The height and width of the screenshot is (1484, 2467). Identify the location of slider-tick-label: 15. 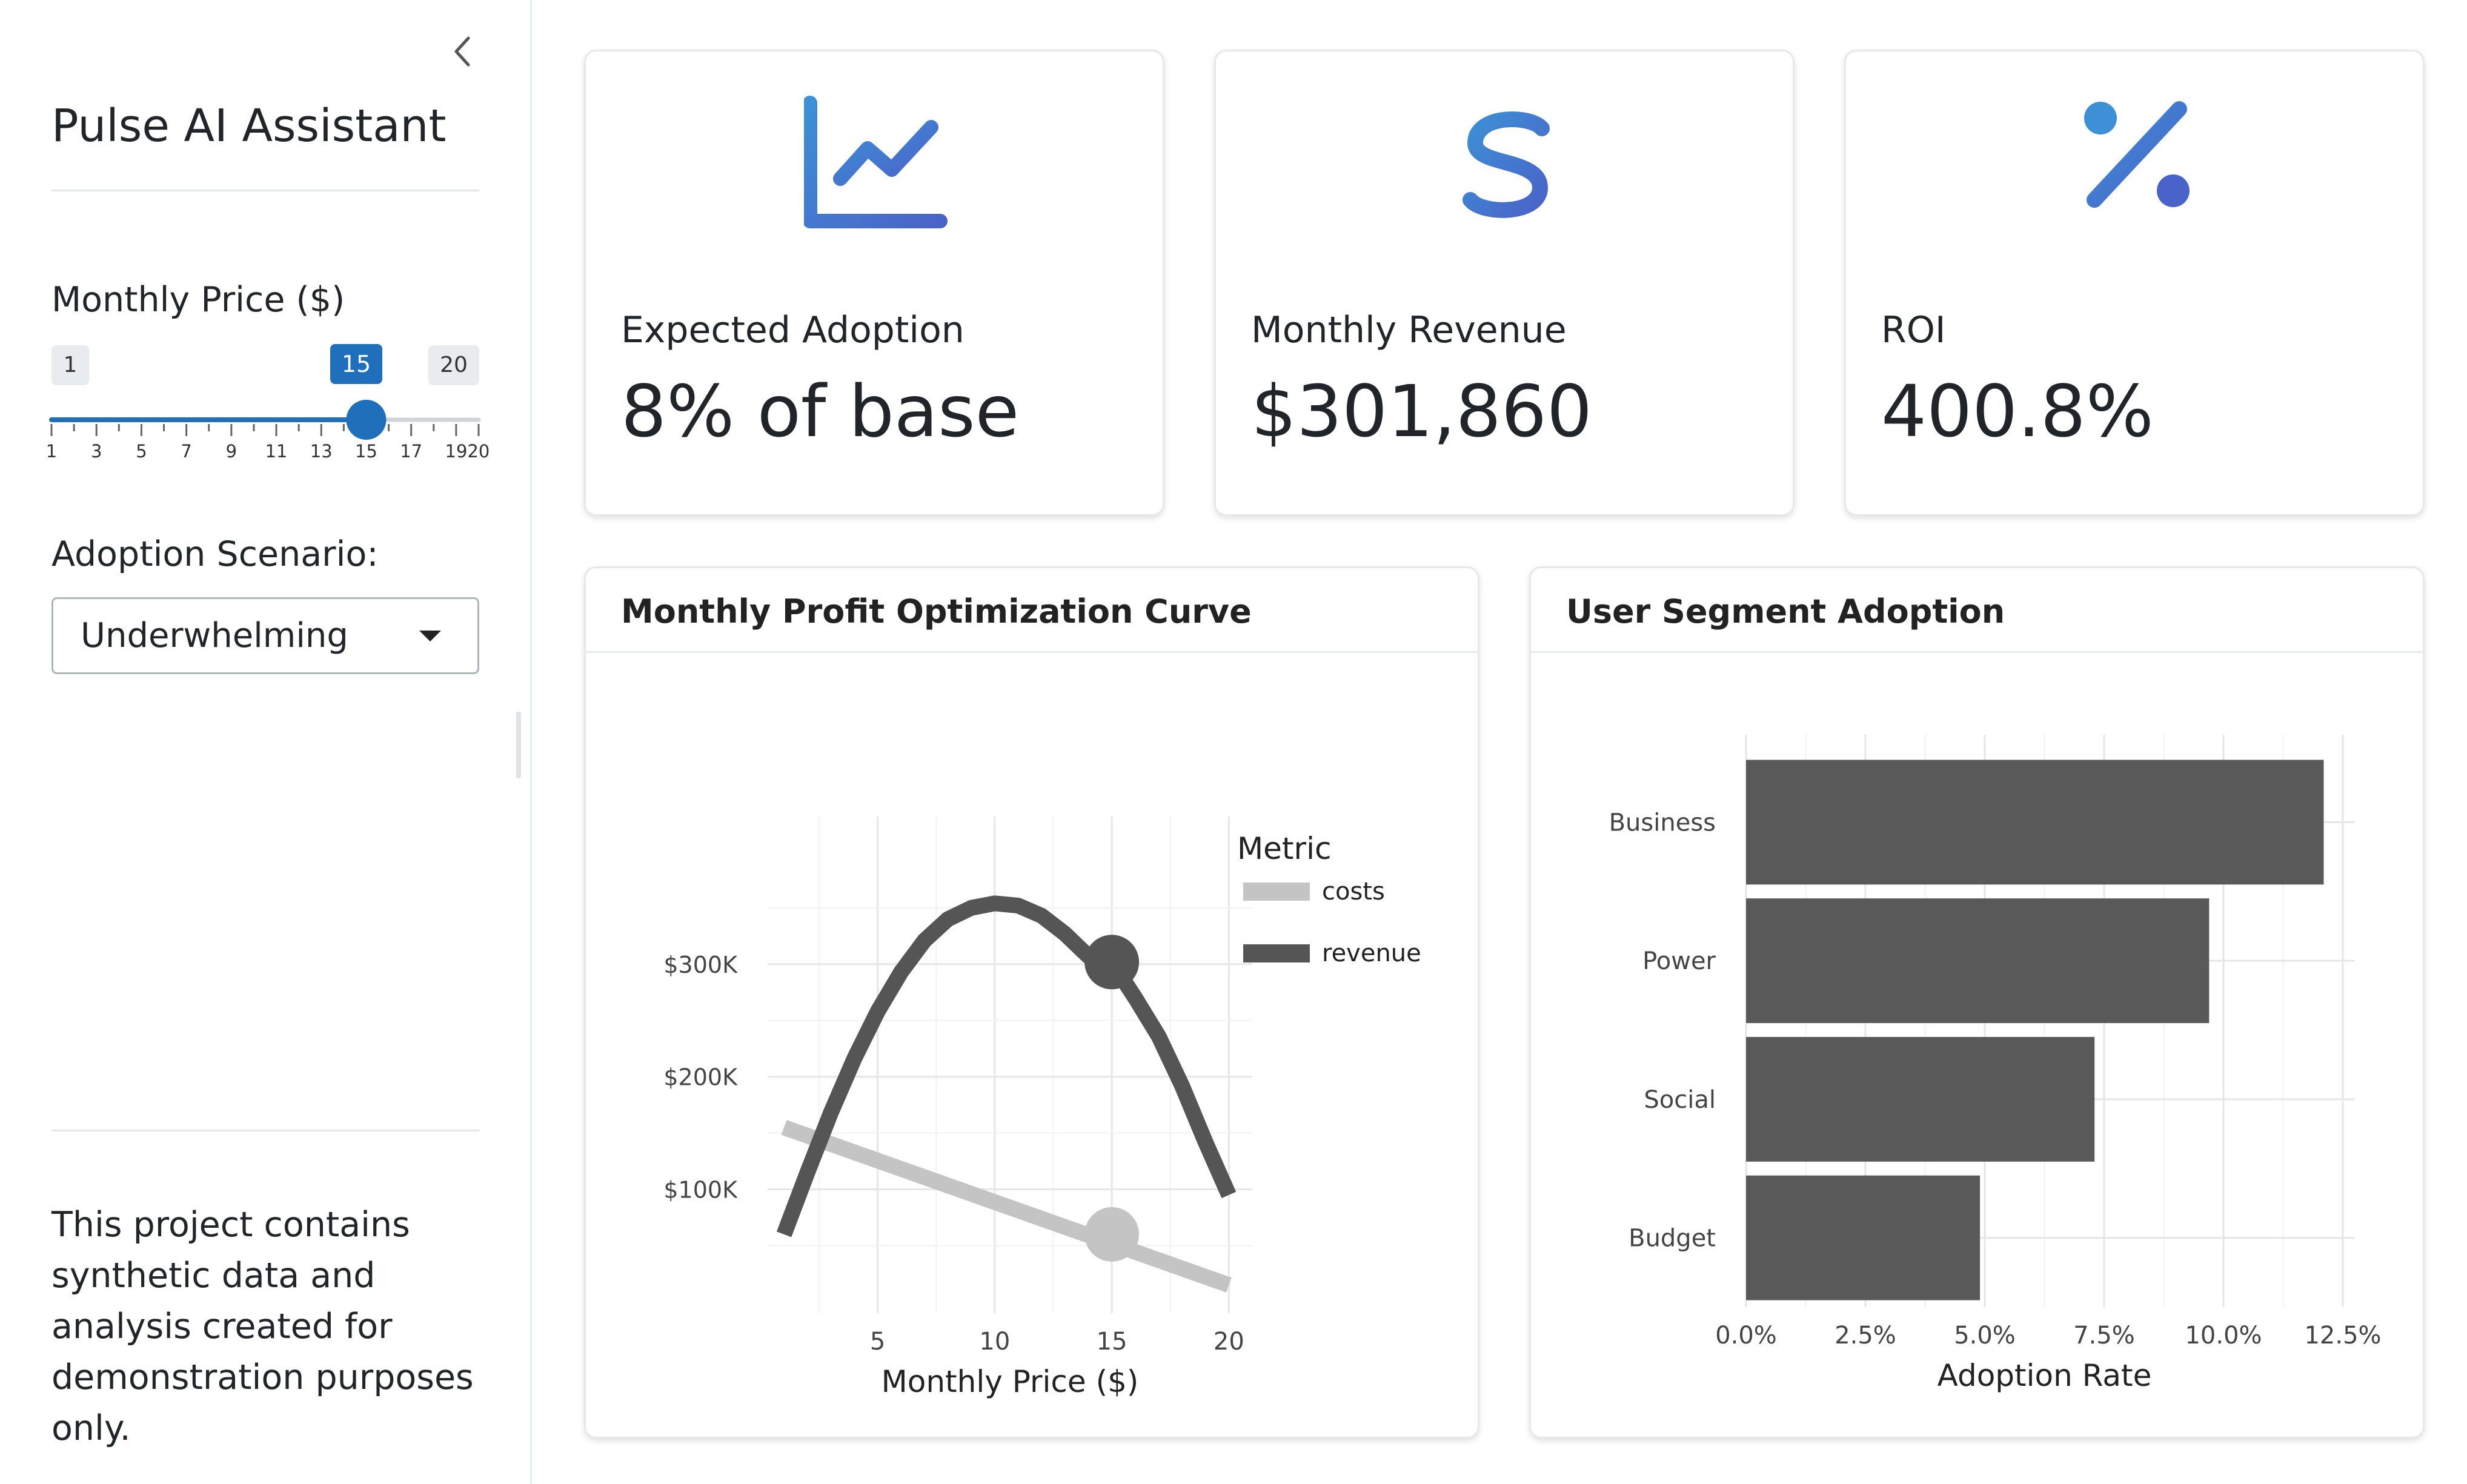
(366, 451).